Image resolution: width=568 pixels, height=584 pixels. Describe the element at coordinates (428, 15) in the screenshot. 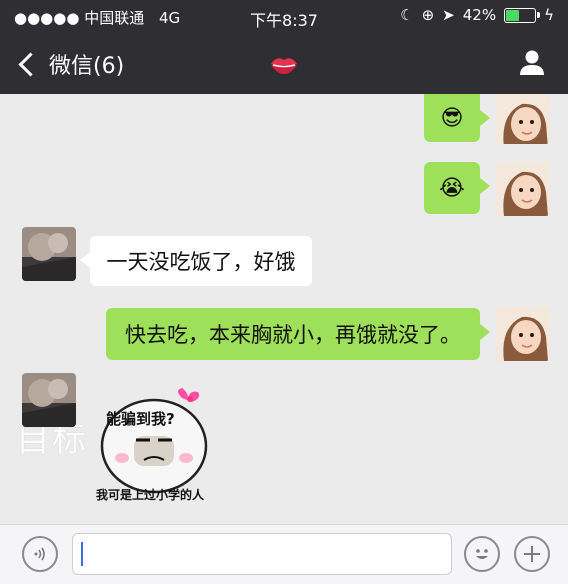

I see `rotation-lock-icon: ⊕` at that location.